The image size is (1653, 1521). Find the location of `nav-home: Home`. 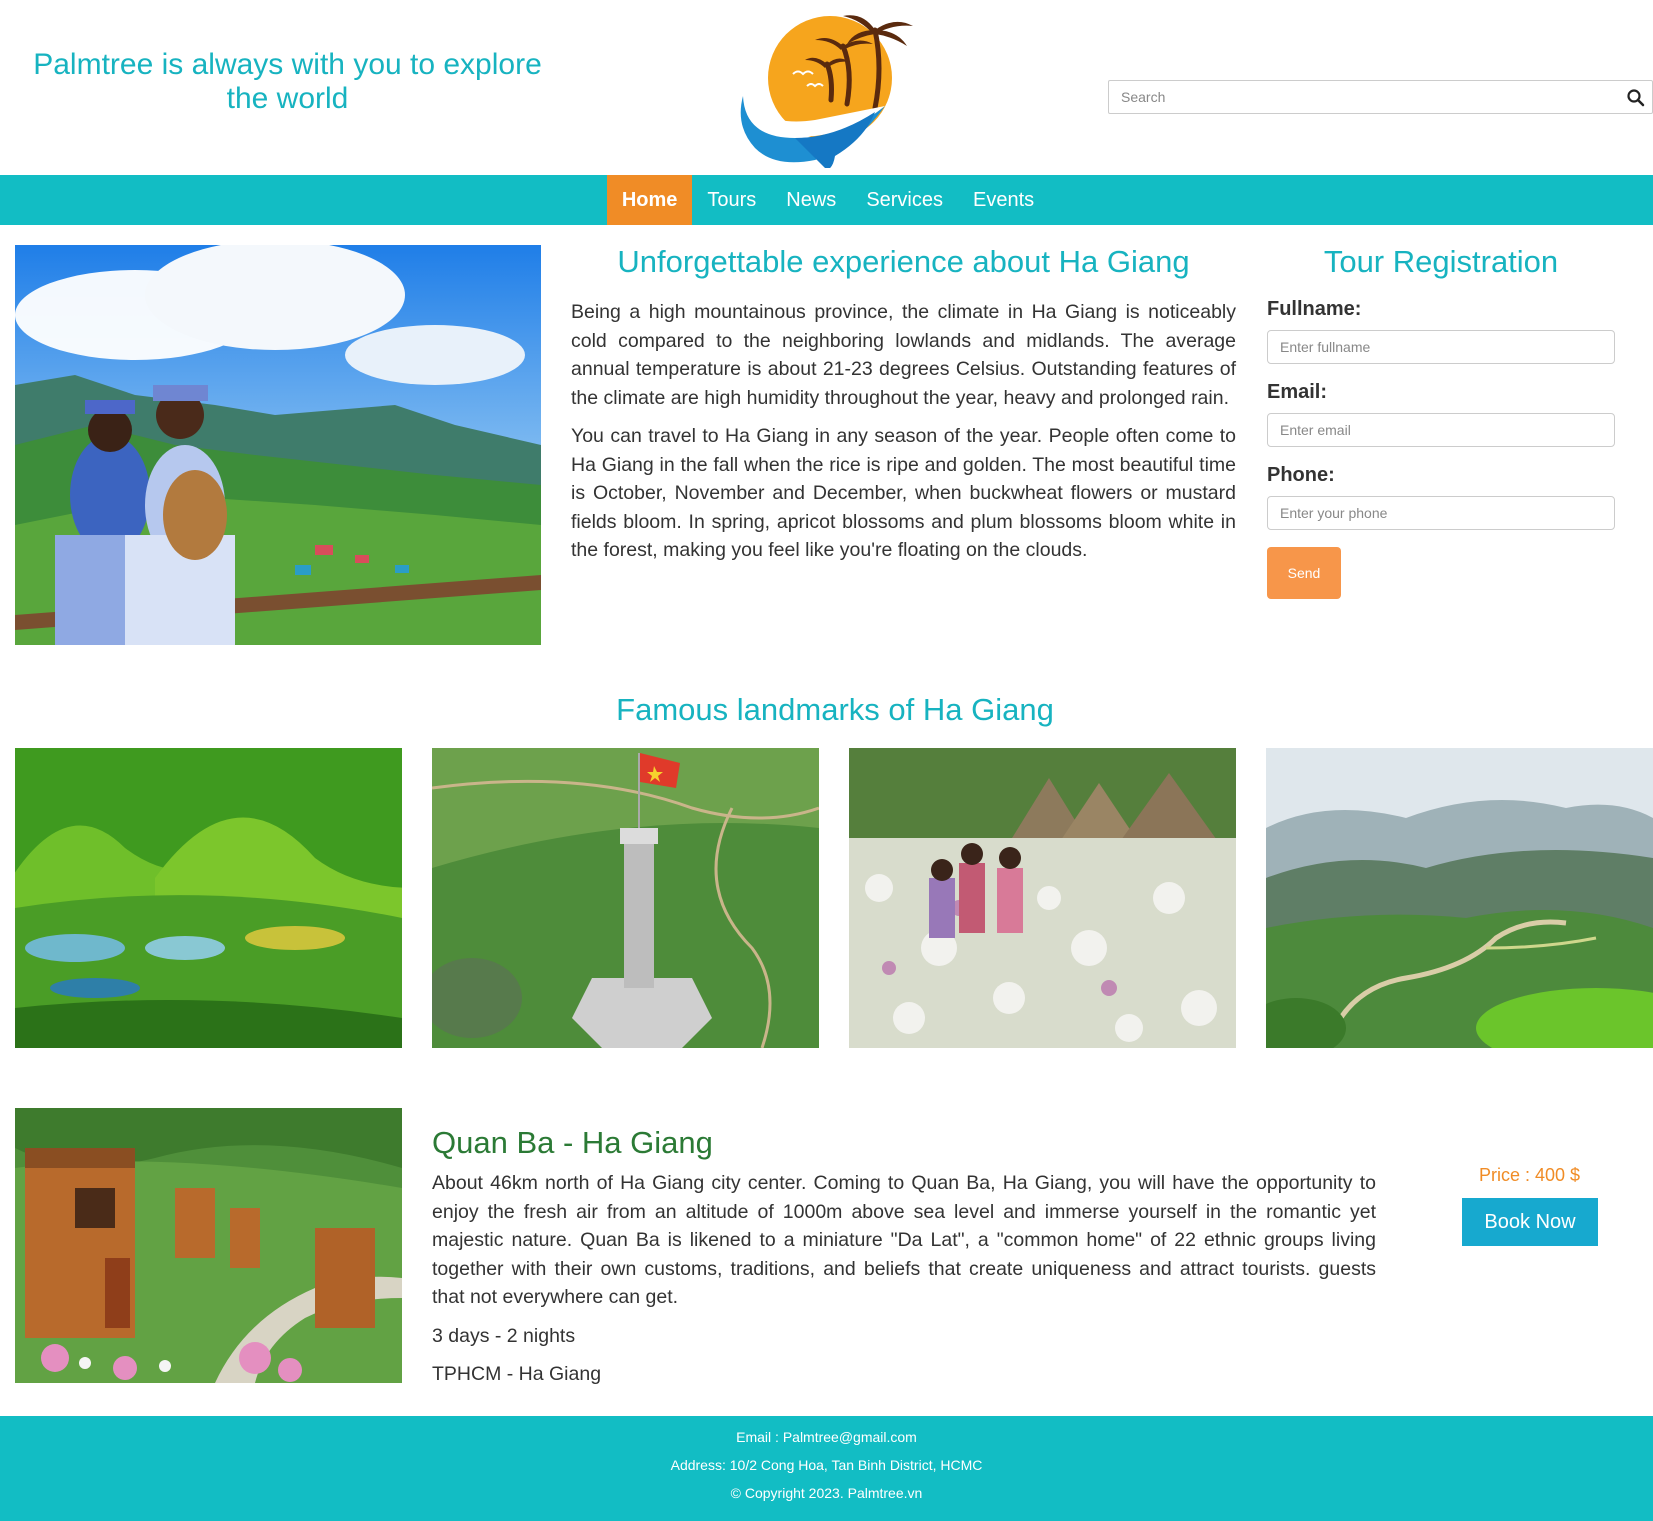

nav-home: Home is located at coordinates (649, 200).